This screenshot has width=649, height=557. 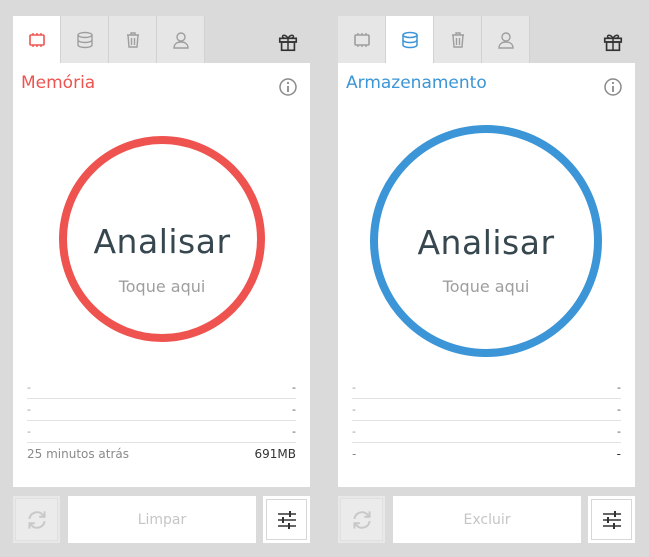 I want to click on bottom-bar: Limpar, so click(x=161, y=519).